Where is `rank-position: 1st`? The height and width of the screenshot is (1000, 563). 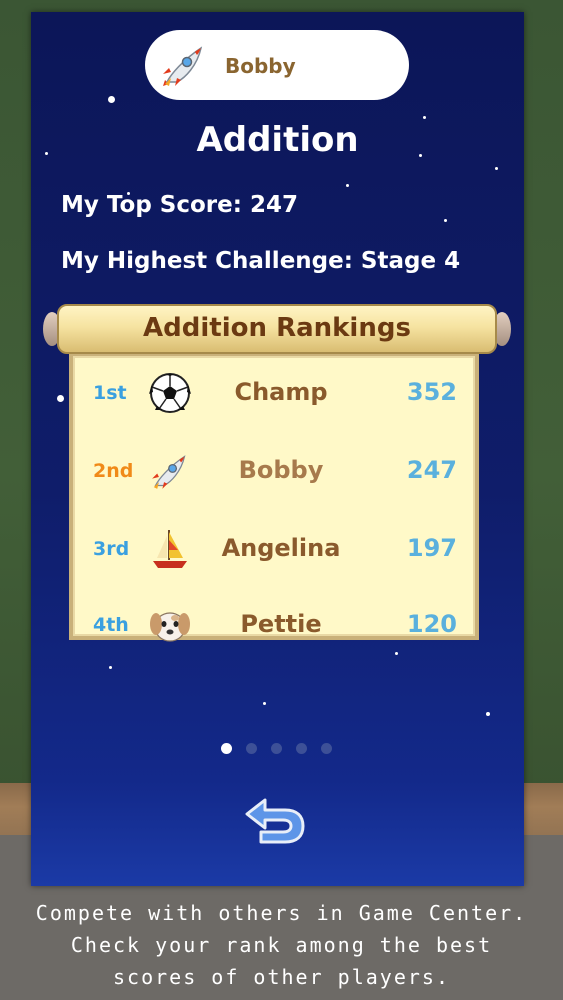
rank-position: 1st is located at coordinates (110, 393).